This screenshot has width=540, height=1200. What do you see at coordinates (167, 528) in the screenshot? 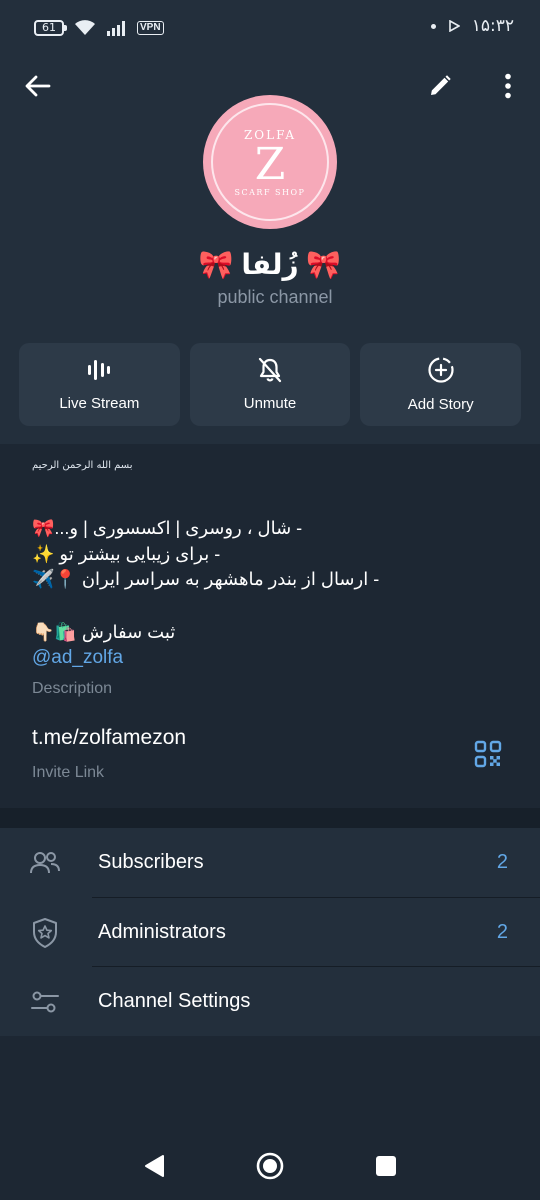
I see `description-line: - شال ، روسری | اکسسوری | و...🎀` at bounding box center [167, 528].